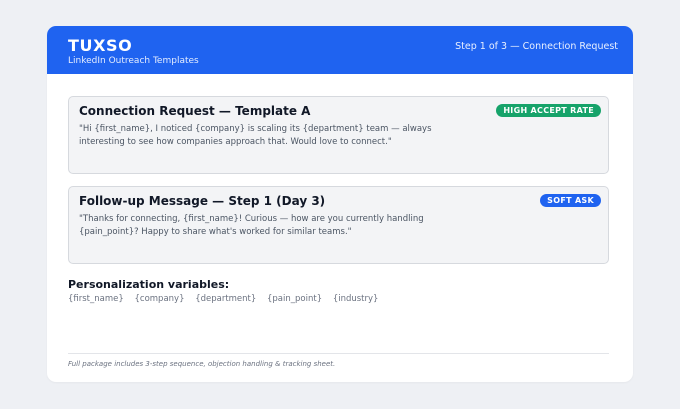 This screenshot has height=409, width=680. Describe the element at coordinates (159, 299) in the screenshot. I see `variable-tag: {company}` at that location.